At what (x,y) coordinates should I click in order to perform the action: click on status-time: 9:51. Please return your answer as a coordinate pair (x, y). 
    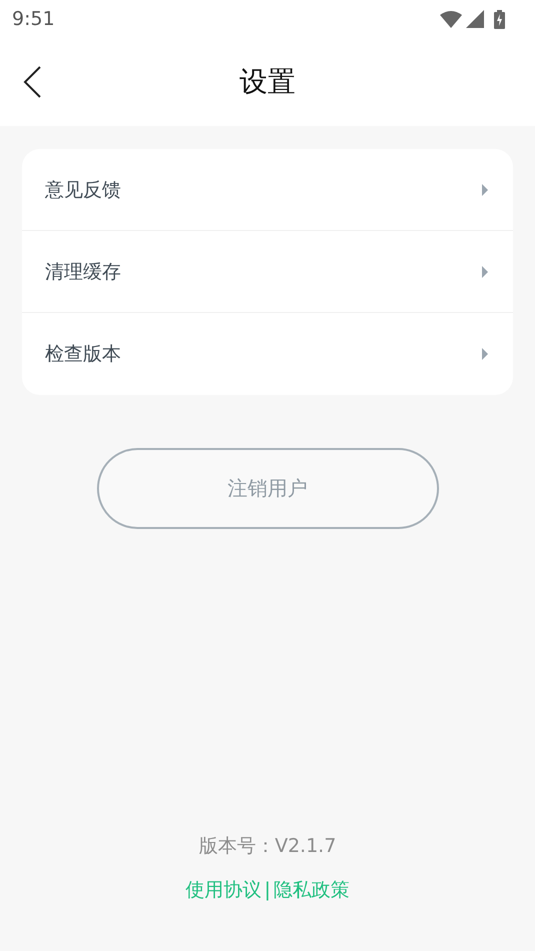
    Looking at the image, I should click on (33, 19).